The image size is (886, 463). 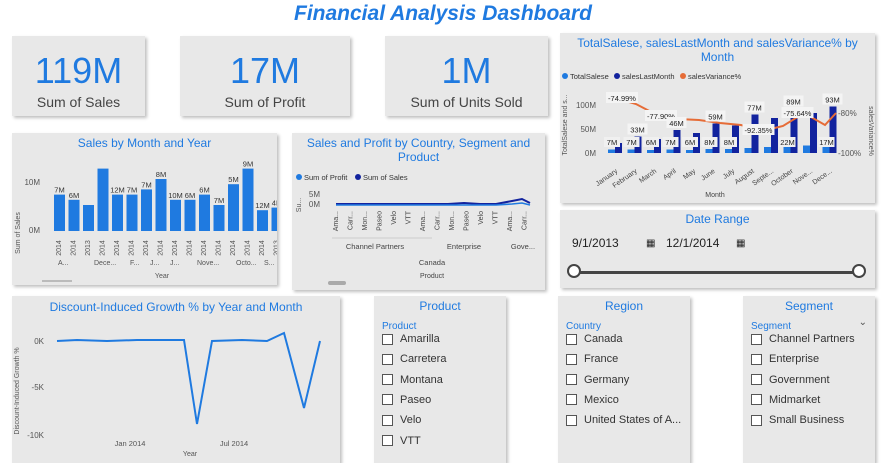 What do you see at coordinates (715, 76) in the screenshot?
I see `legend-variance: salesVariance%` at bounding box center [715, 76].